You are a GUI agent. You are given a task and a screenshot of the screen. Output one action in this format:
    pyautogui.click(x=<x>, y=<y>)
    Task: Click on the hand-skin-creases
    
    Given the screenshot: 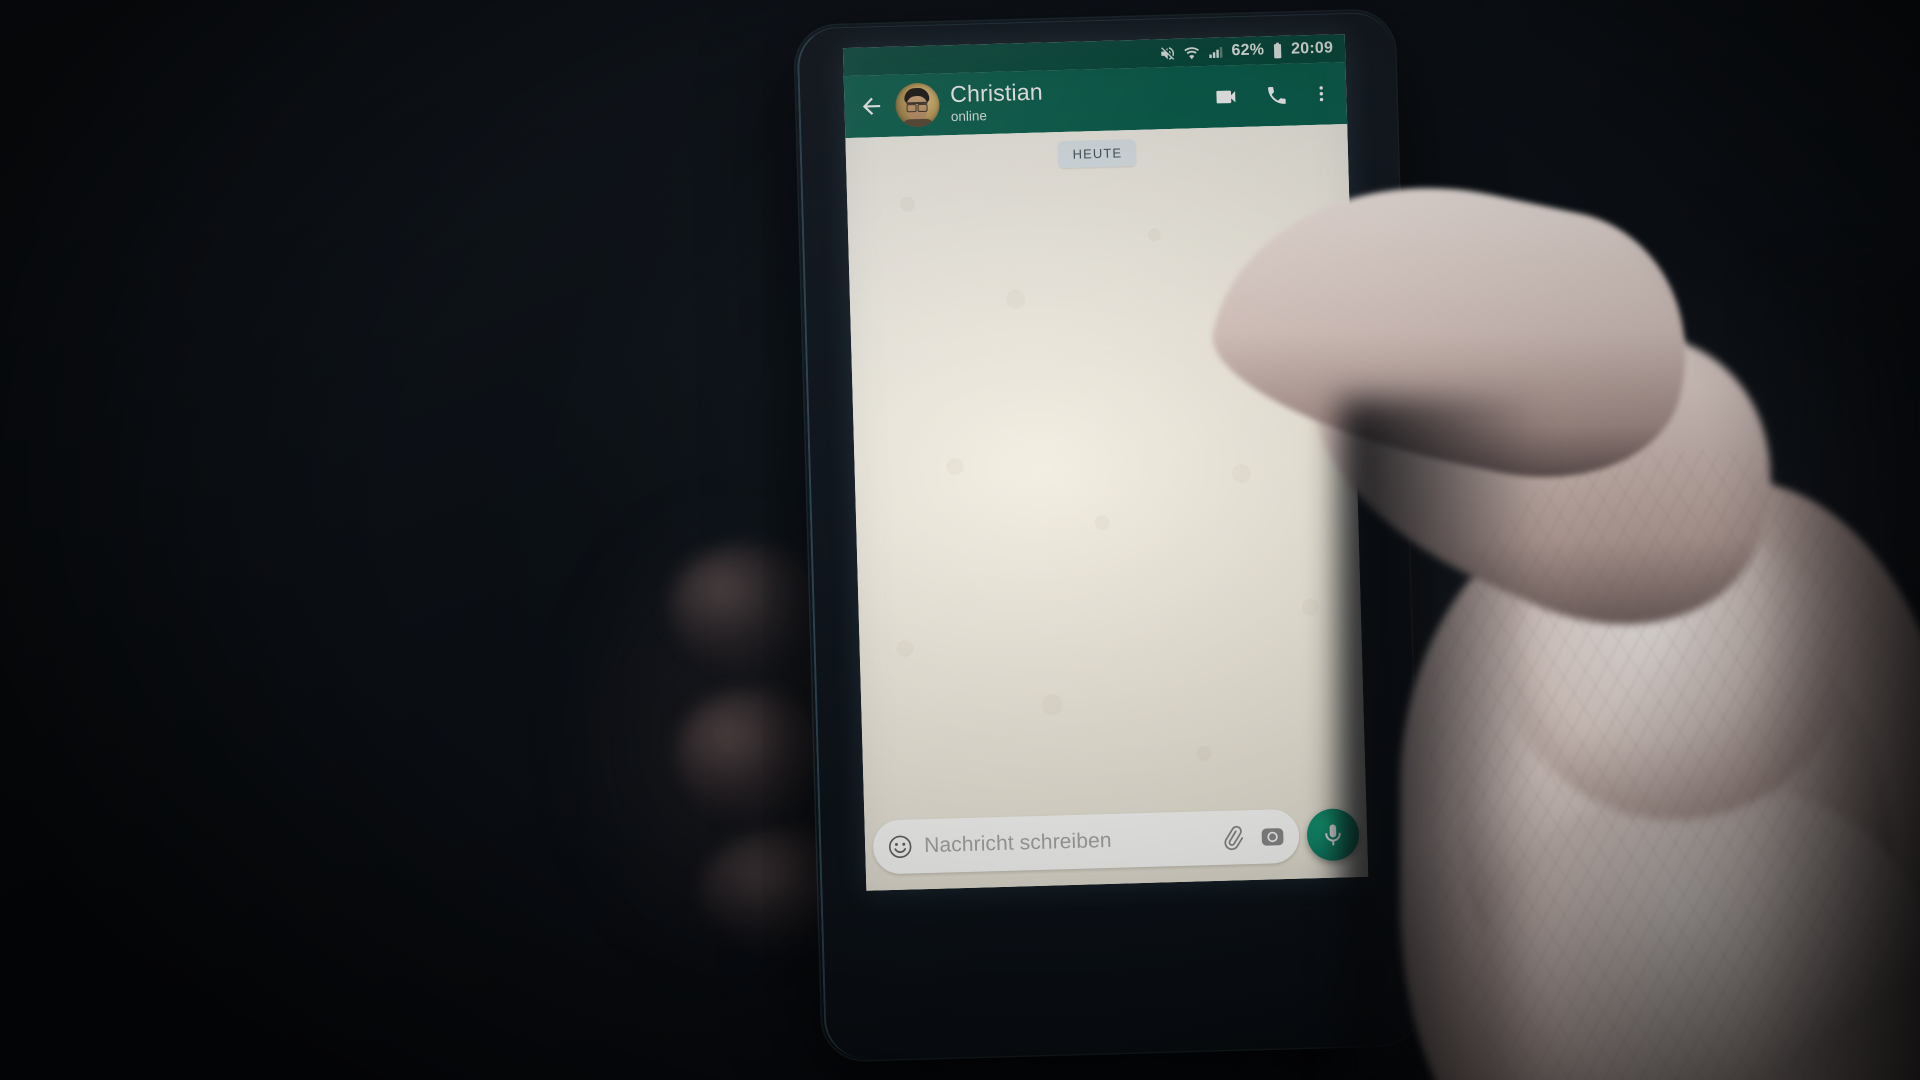 What is the action you would take?
    pyautogui.click(x=1670, y=765)
    